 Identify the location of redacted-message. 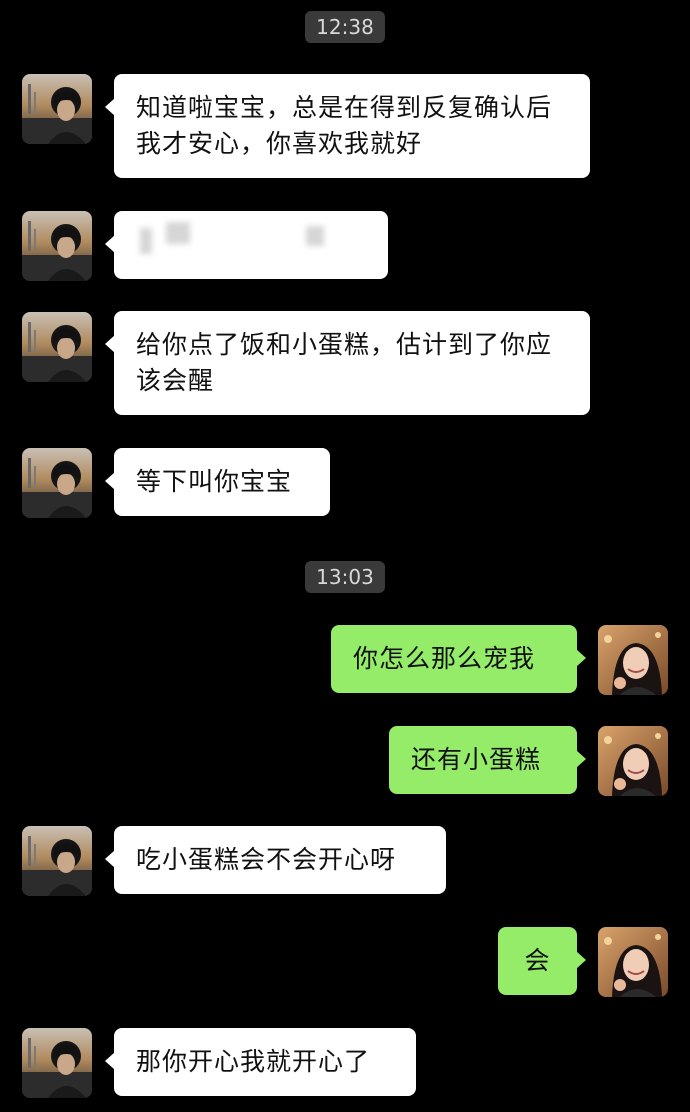
(246, 245).